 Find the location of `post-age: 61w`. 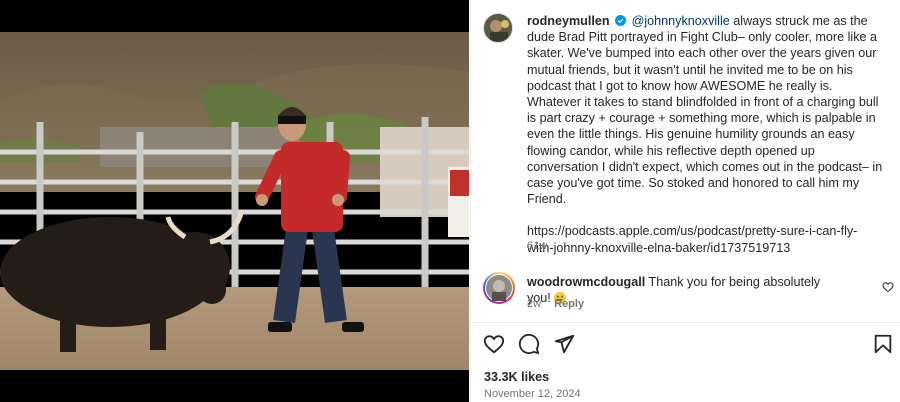

post-age: 61w is located at coordinates (537, 246).